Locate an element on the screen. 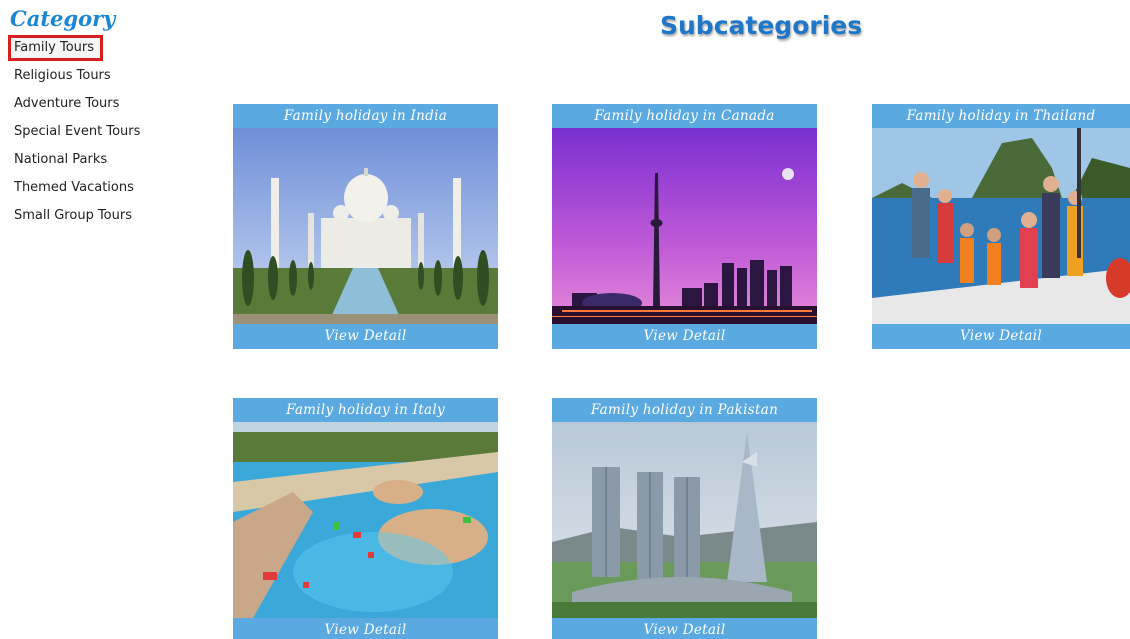 The image size is (1130, 639). sidebar-item-national-parks: National Parks is located at coordinates (98, 160).